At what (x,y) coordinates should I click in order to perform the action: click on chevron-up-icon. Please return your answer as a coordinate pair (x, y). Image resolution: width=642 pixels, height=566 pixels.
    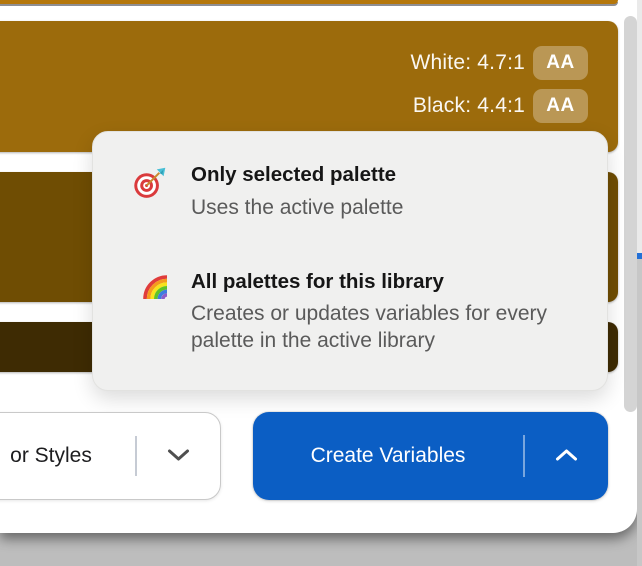
    Looking at the image, I should click on (566, 456).